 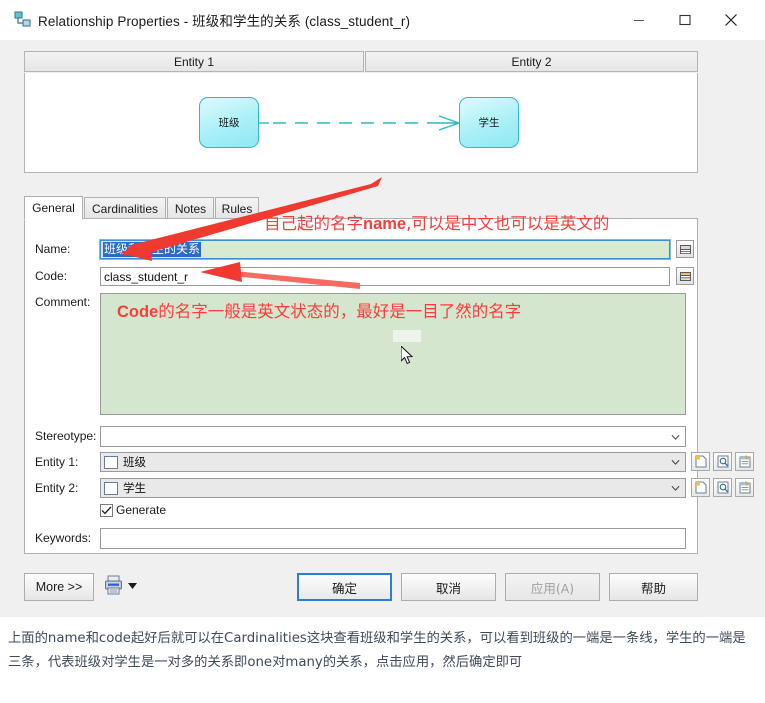 I want to click on generate-checkbox, so click(x=106, y=510).